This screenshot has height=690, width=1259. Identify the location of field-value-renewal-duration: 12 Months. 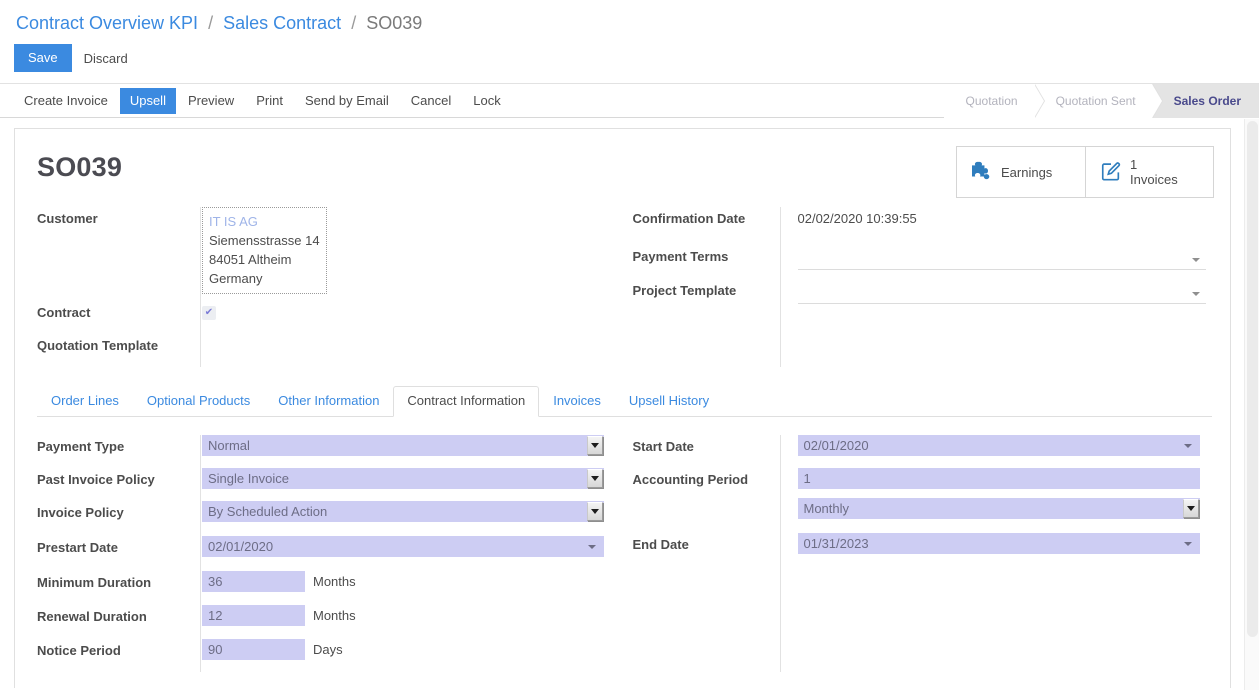
(396, 615).